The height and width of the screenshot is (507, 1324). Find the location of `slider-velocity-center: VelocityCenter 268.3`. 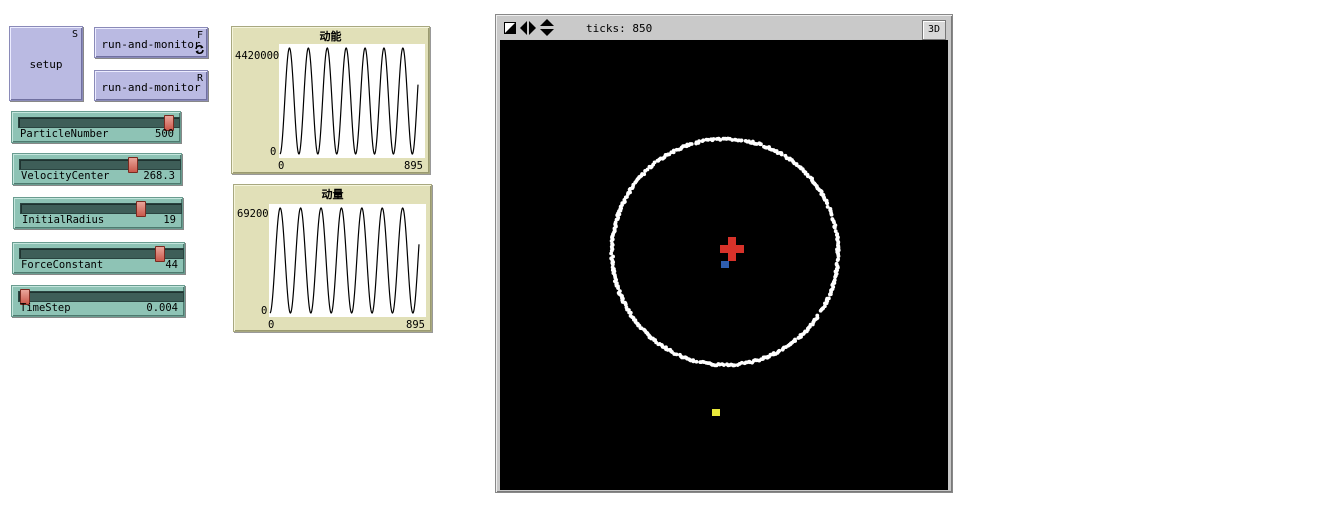

slider-velocity-center: VelocityCenter 268.3 is located at coordinates (97, 169).